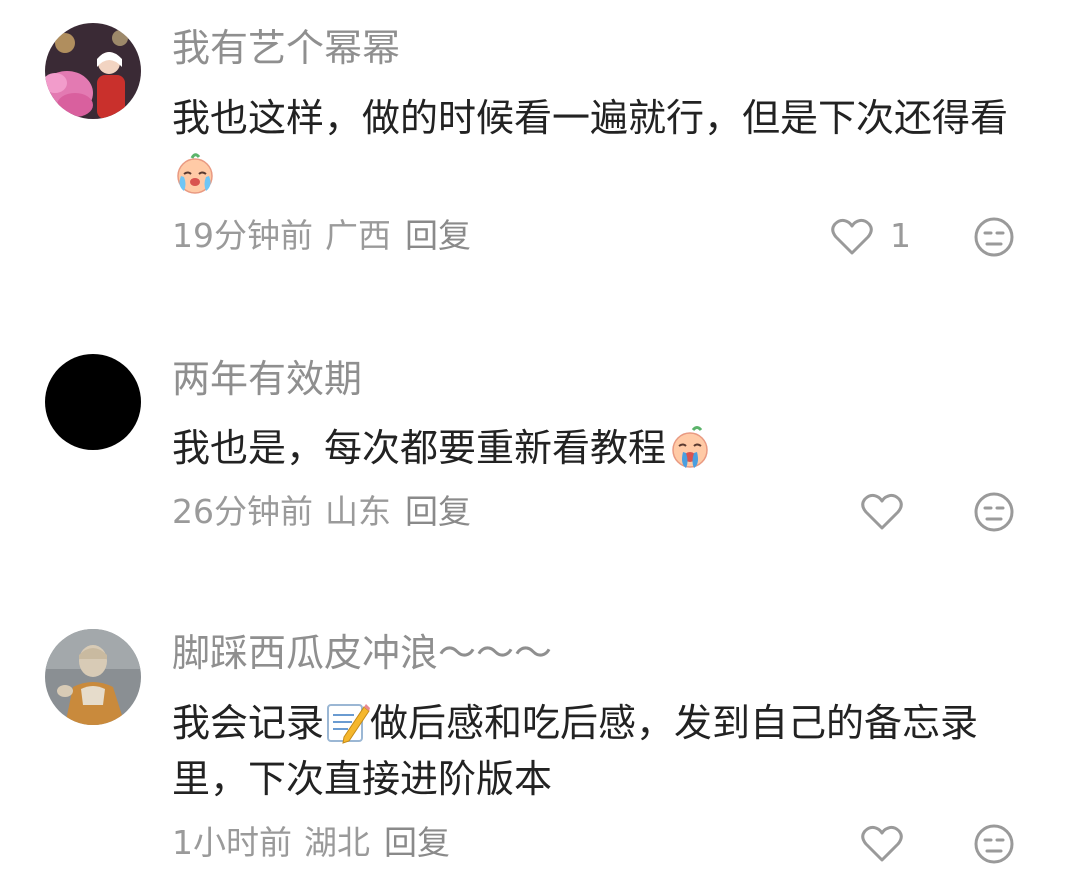 The height and width of the screenshot is (869, 1080). I want to click on comment-meta: 26分钟前 山东 回复, so click(321, 512).